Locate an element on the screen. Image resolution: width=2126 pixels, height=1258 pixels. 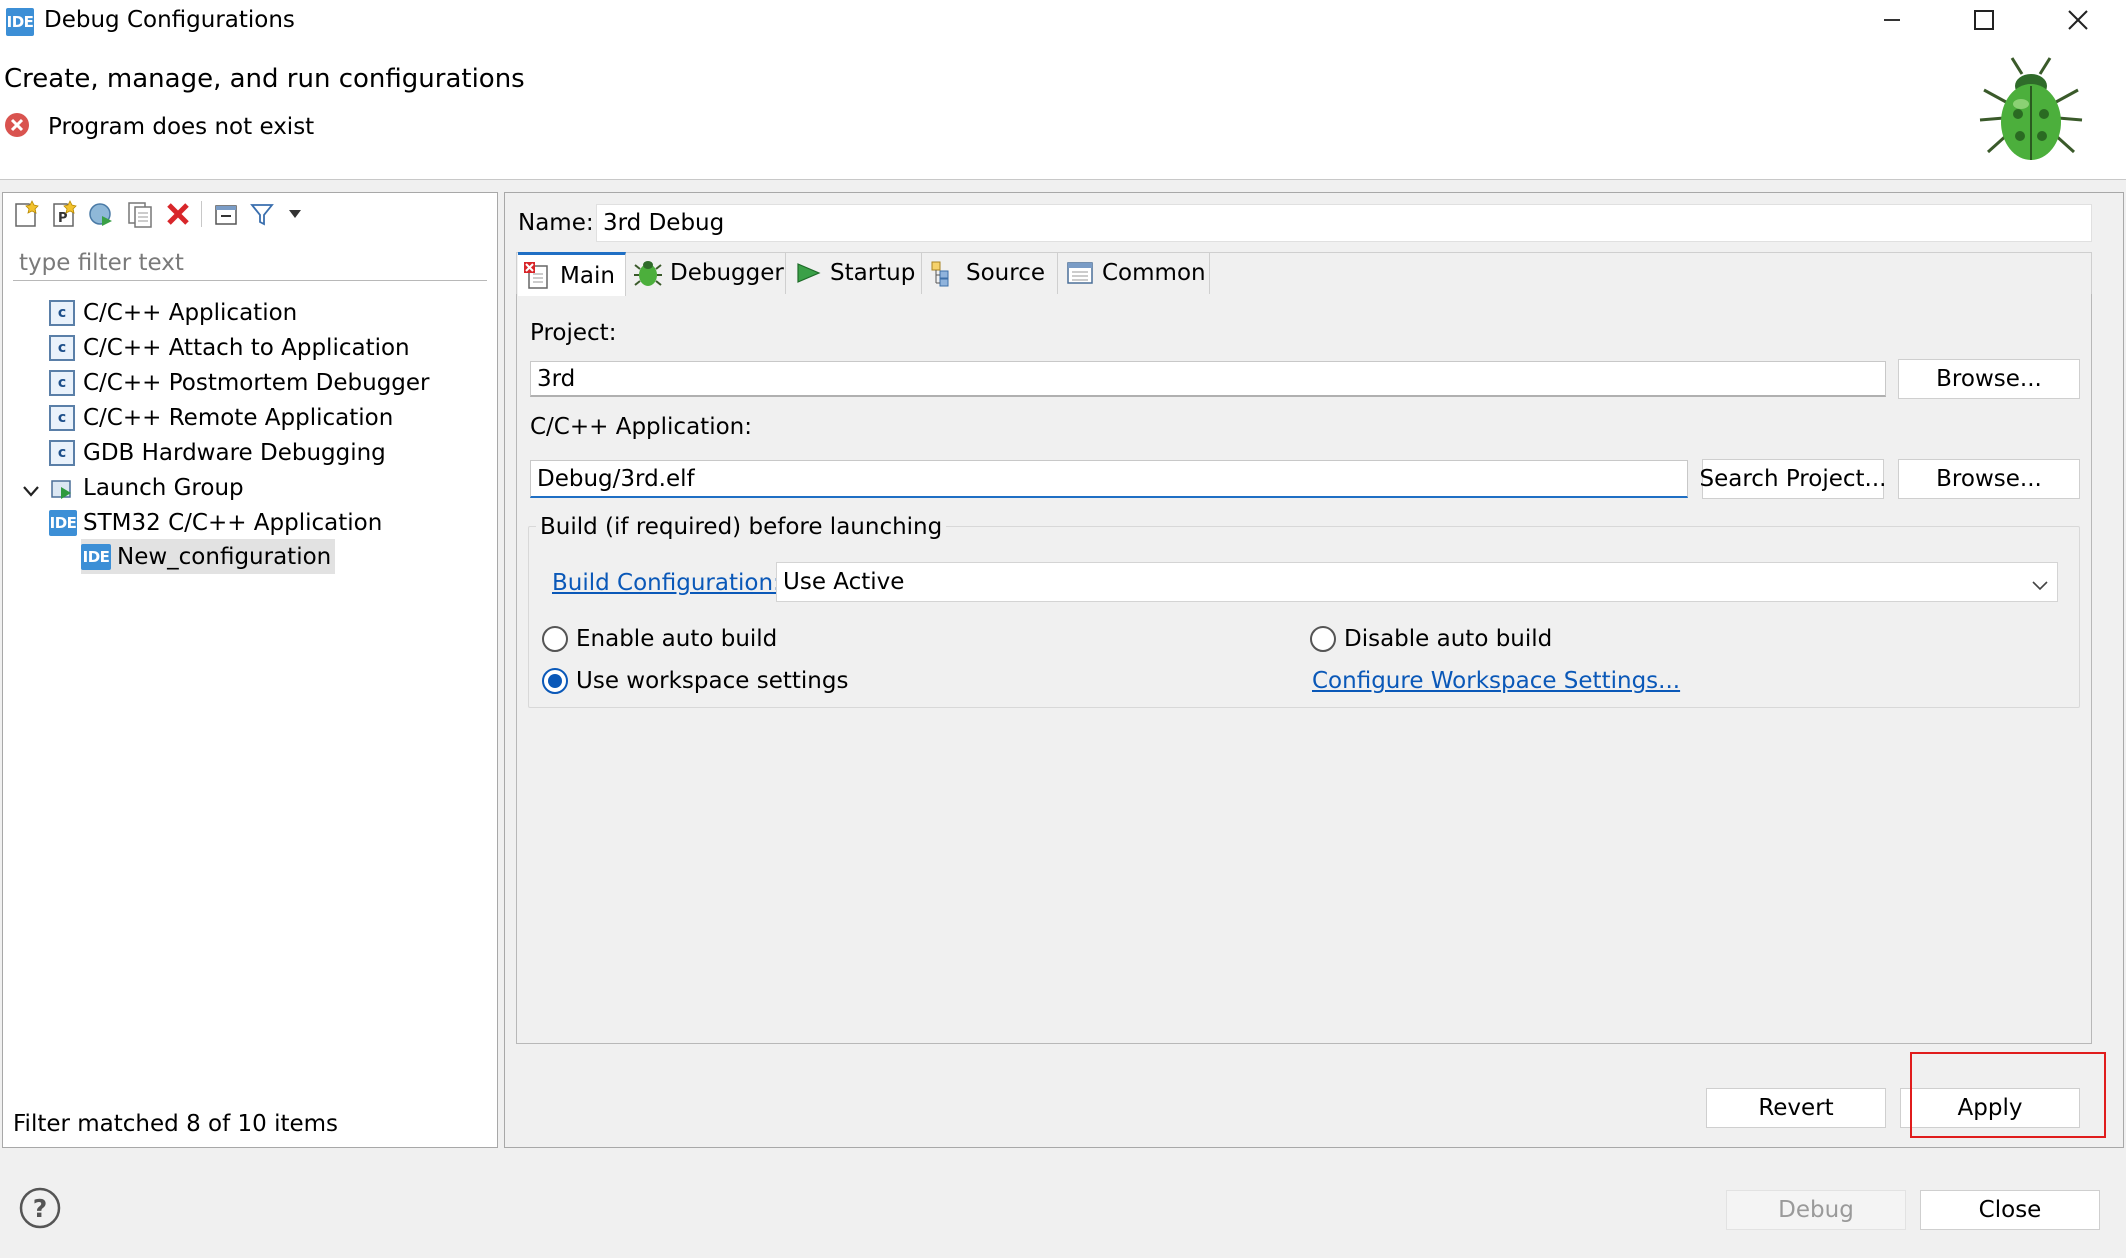
filter-input: type filter text is located at coordinates (250, 263).